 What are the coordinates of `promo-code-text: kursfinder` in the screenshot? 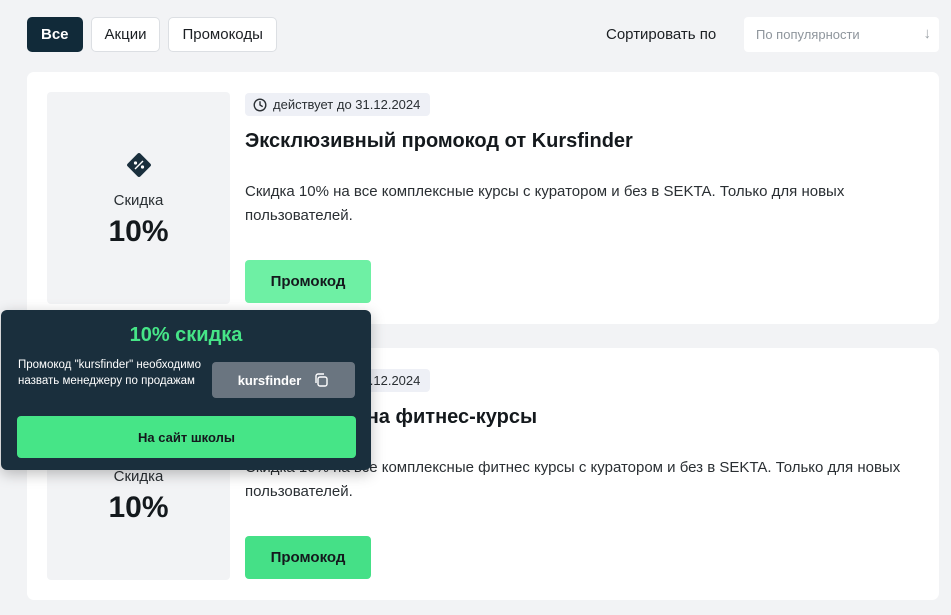 It's located at (269, 380).